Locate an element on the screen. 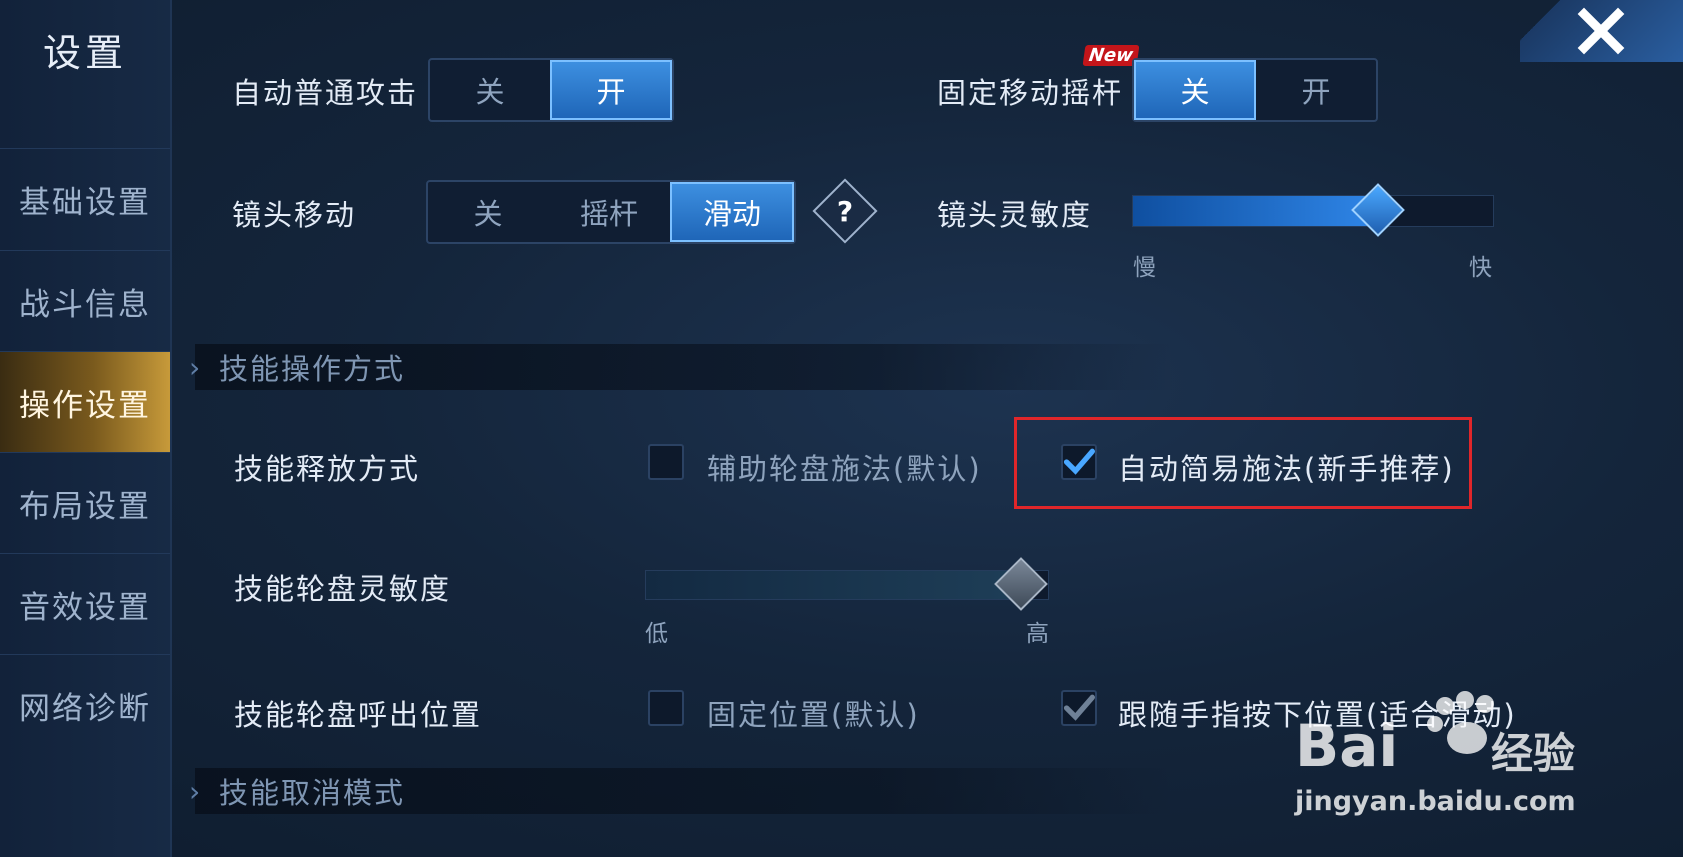 The image size is (1683, 857). skill-release-label: 技能释放方式 is located at coordinates (327, 469).